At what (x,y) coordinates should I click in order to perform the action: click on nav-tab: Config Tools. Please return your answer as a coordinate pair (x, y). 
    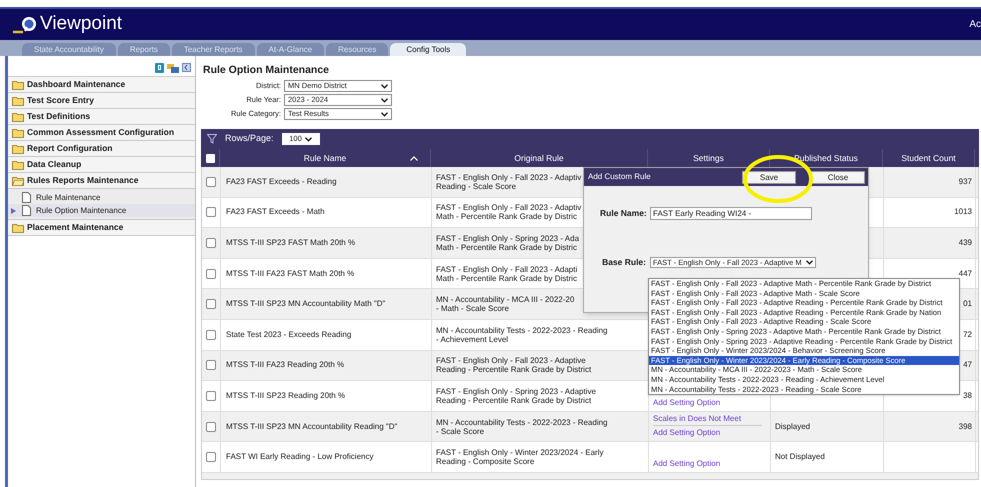
    Looking at the image, I should click on (428, 49).